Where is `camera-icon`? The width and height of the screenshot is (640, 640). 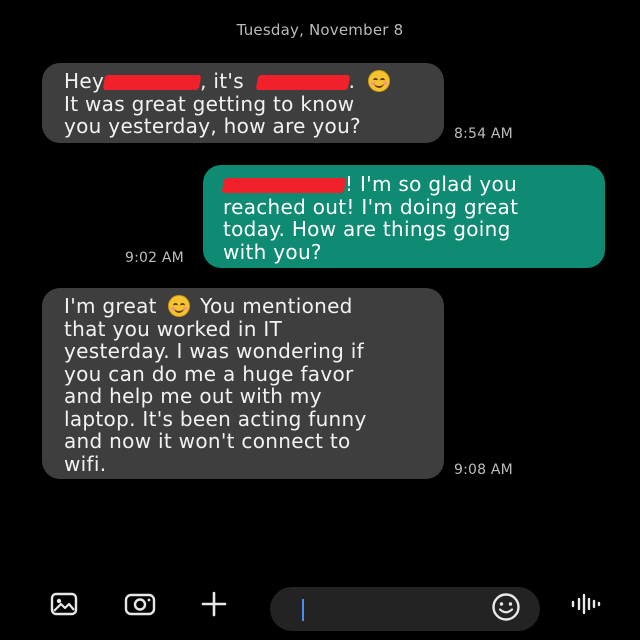 camera-icon is located at coordinates (140, 606).